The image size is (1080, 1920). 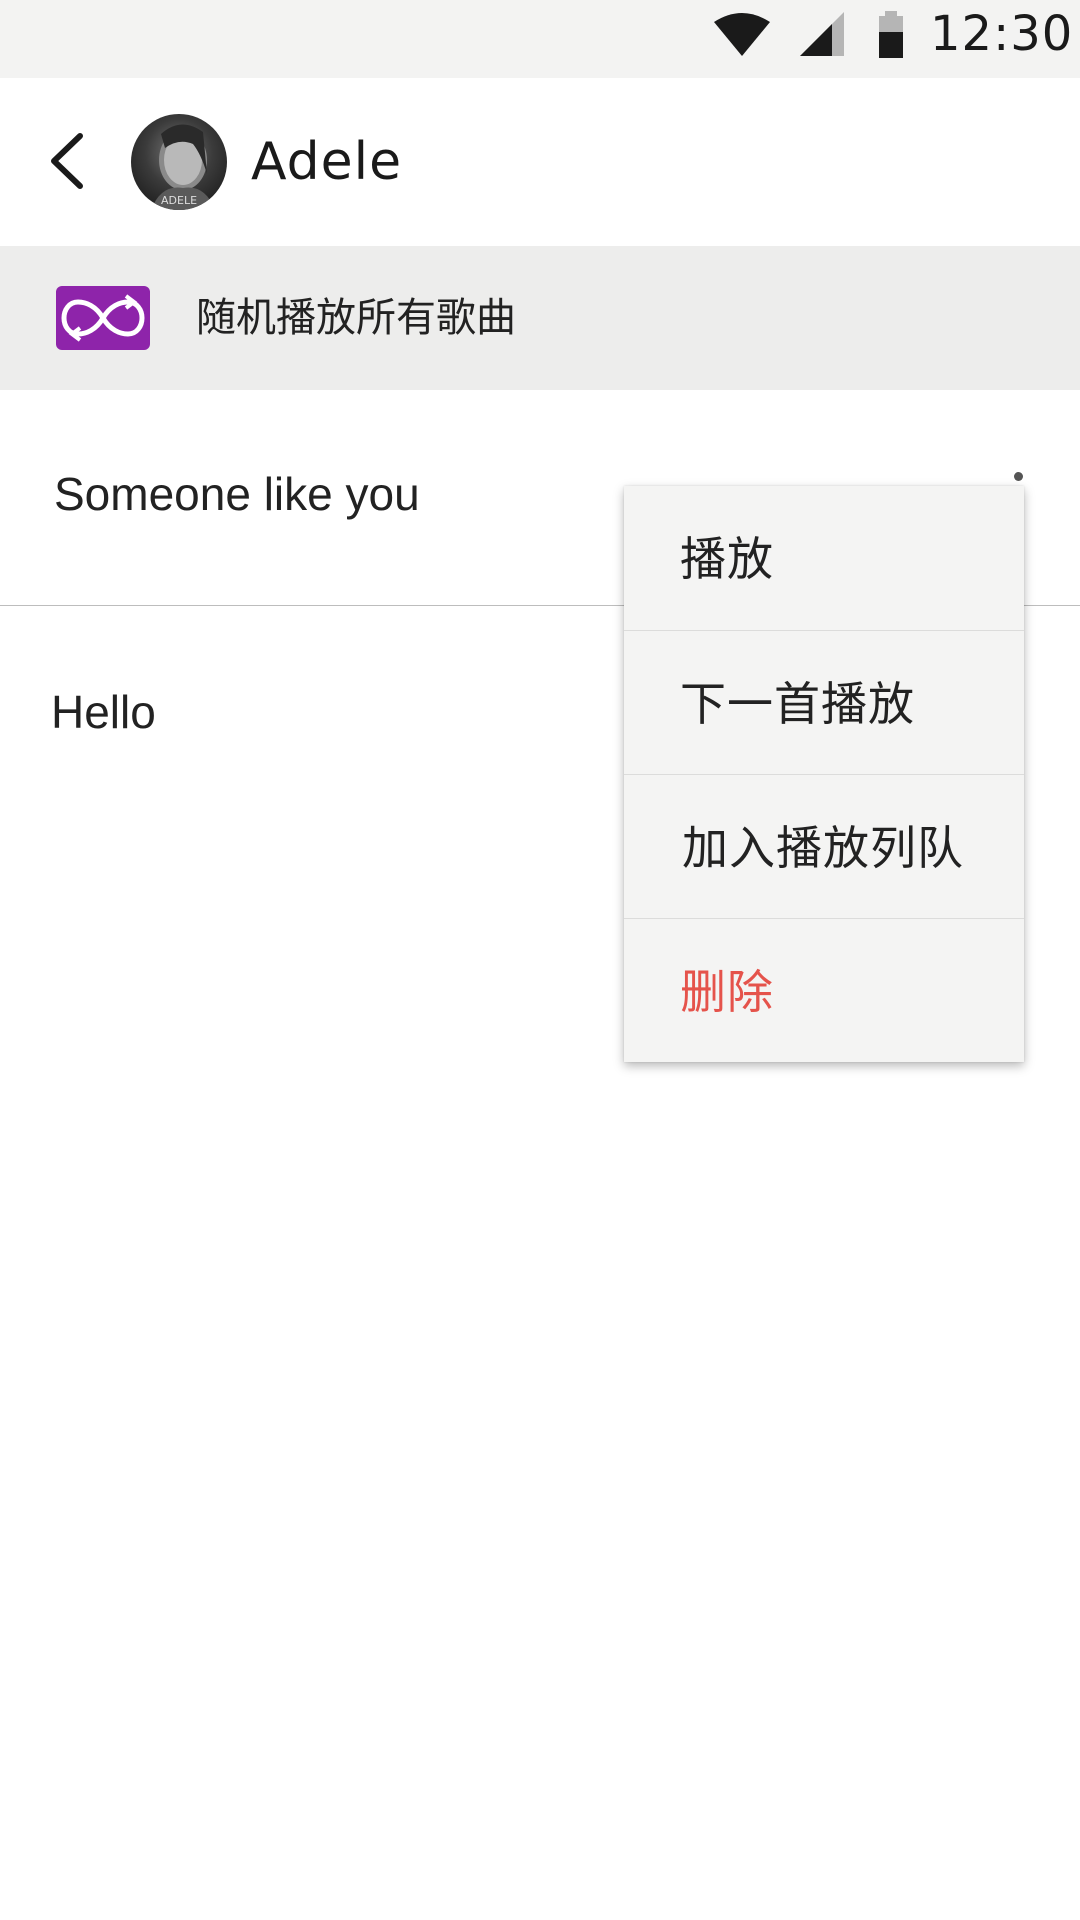 I want to click on artist-avatar: ADELE, so click(x=179, y=162).